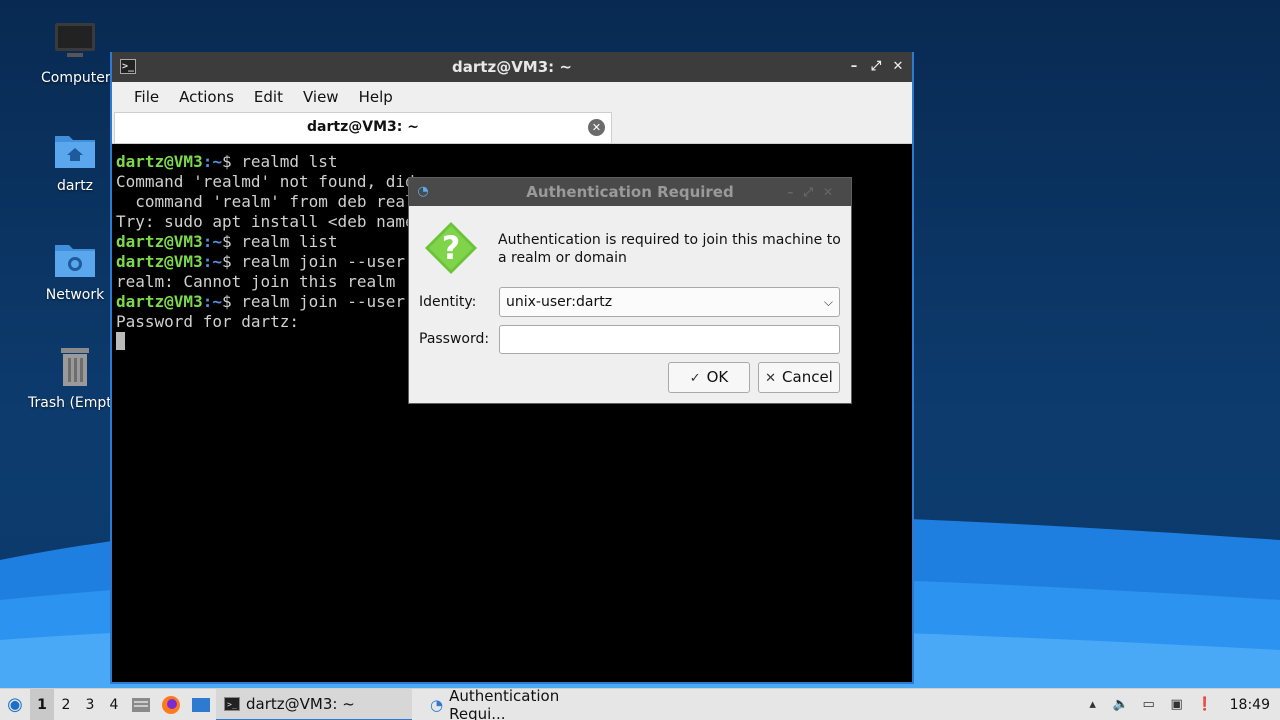 The height and width of the screenshot is (720, 1280). I want to click on home-folder-icon, so click(75, 150).